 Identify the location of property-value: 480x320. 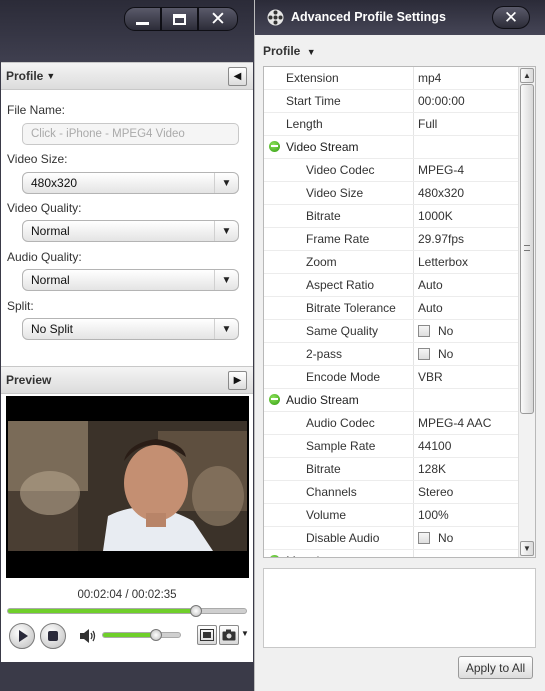
(441, 193).